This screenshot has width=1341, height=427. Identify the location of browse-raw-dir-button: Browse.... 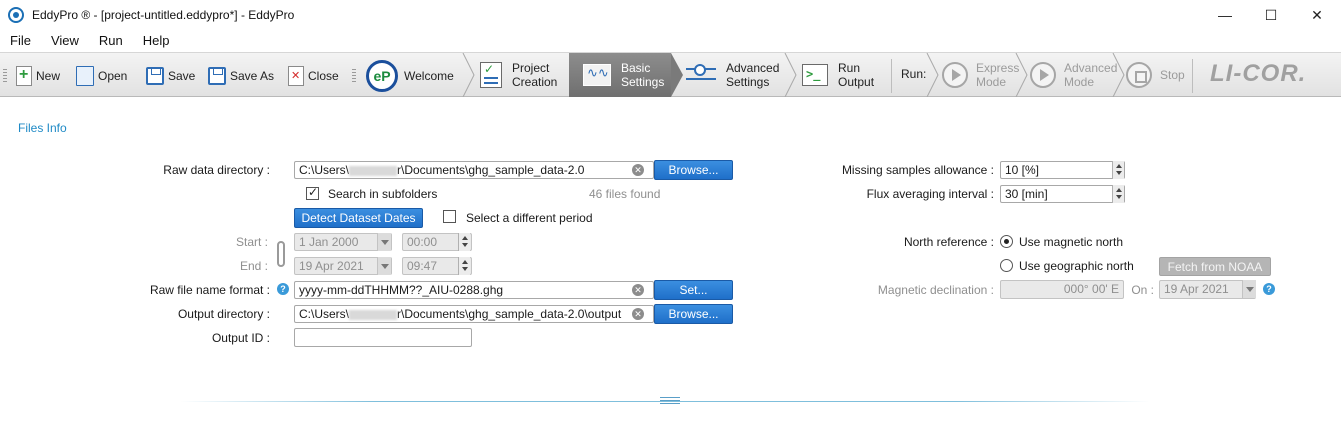
(693, 170).